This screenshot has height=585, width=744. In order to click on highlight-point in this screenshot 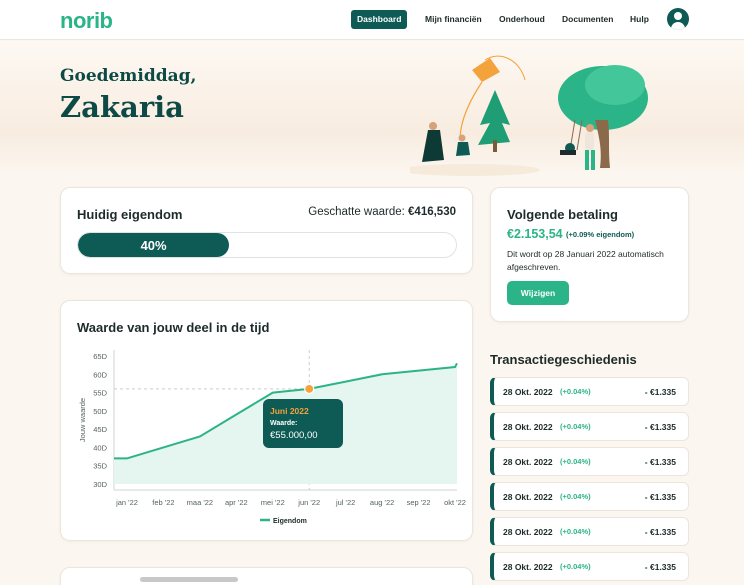, I will do `click(309, 389)`.